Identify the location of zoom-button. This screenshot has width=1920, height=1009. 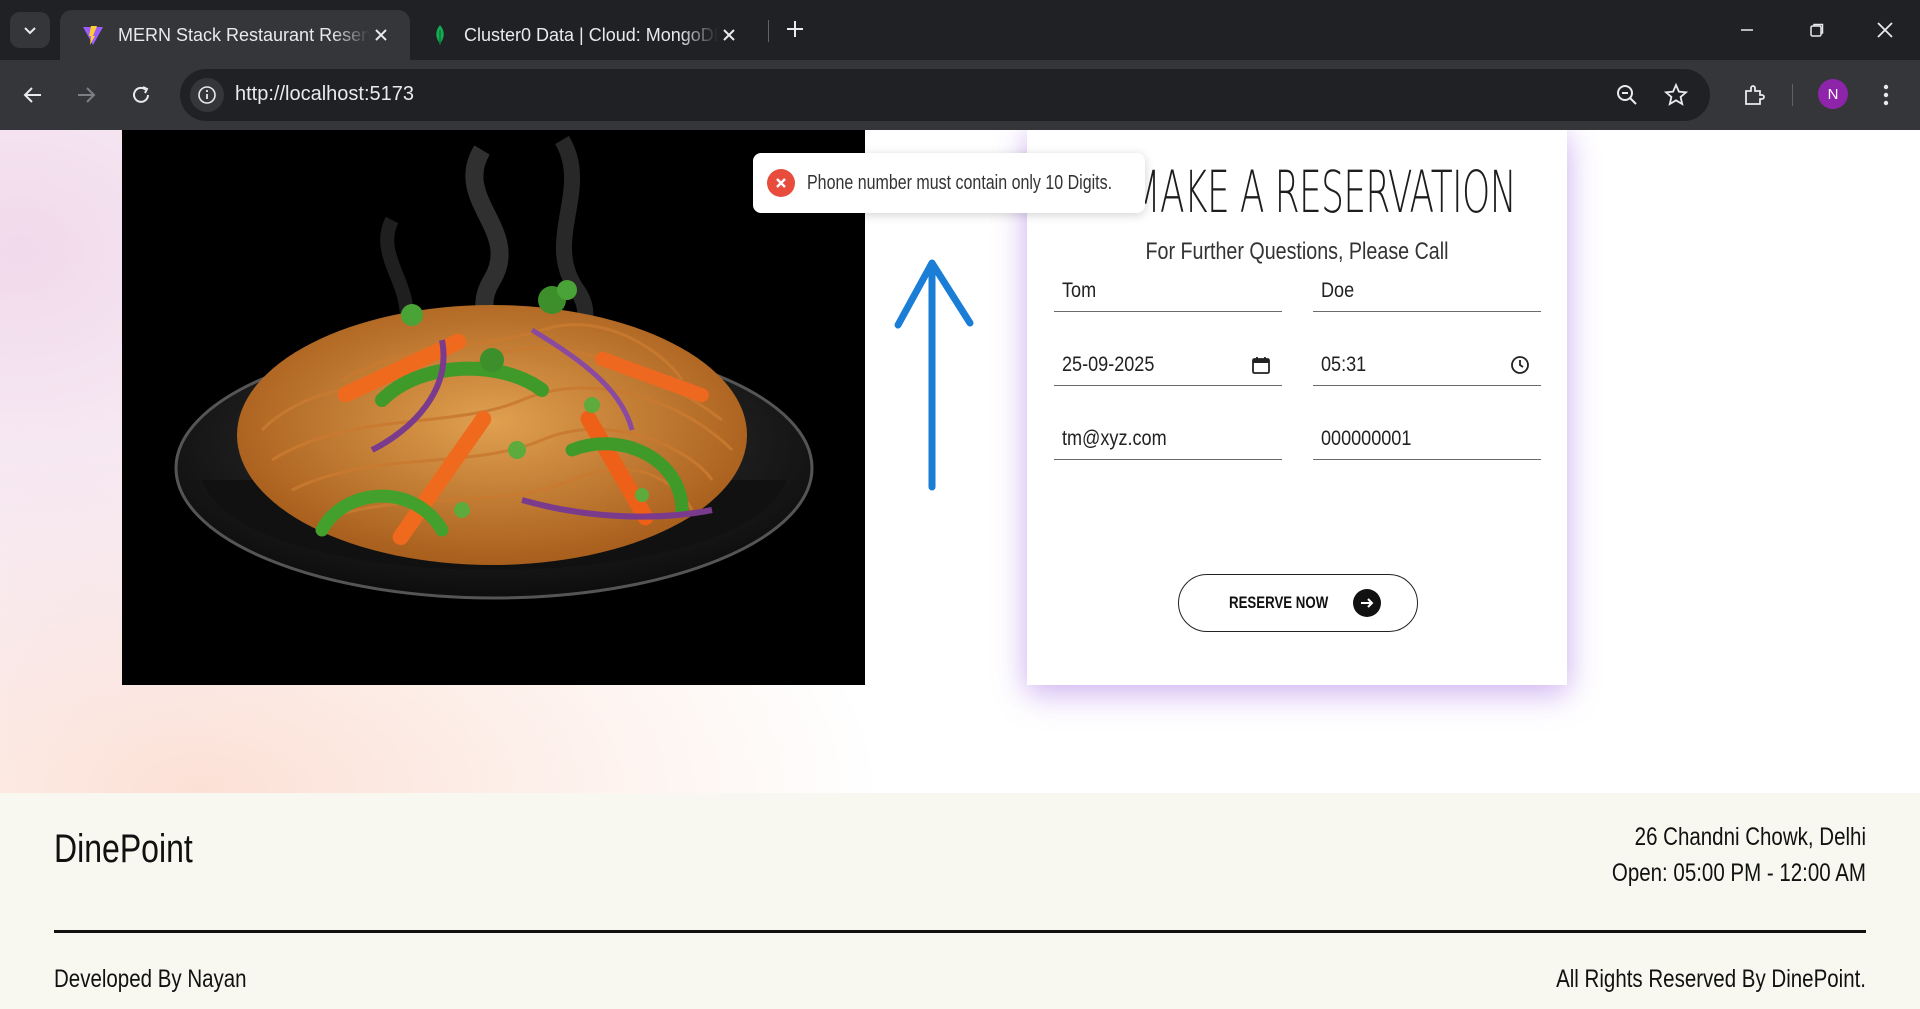
(1627, 95).